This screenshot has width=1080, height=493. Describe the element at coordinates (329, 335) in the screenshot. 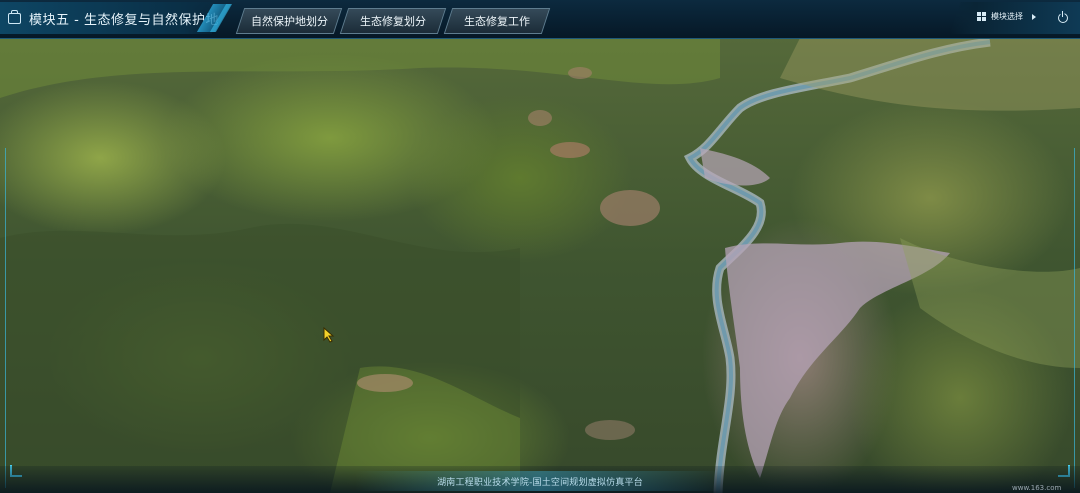

I see `mouse-cursor-icon` at that location.